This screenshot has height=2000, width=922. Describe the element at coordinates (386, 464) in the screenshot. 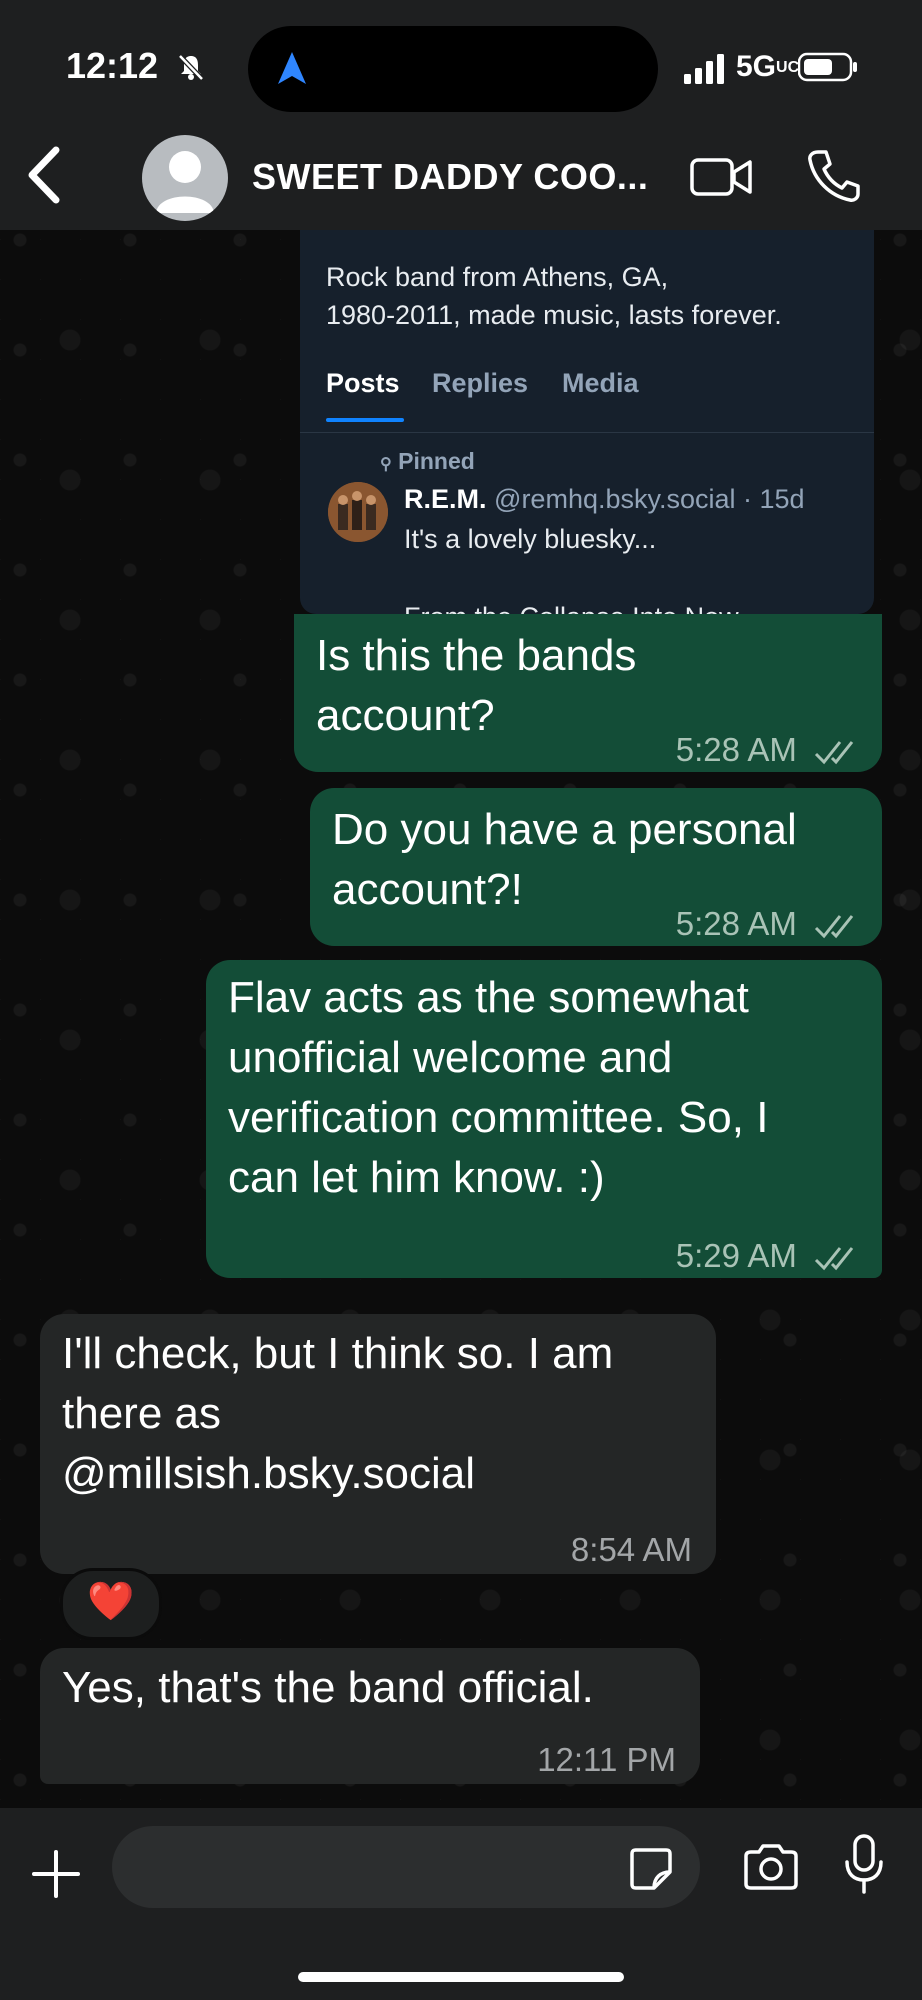

I see `pin-icon: ⚲` at that location.